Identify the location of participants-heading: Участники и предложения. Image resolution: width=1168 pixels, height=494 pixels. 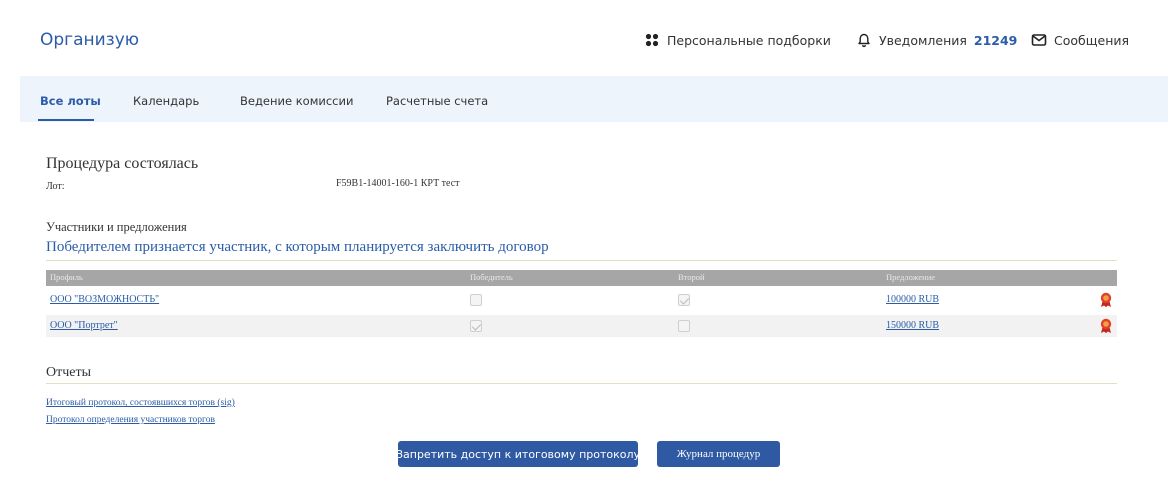
(116, 227).